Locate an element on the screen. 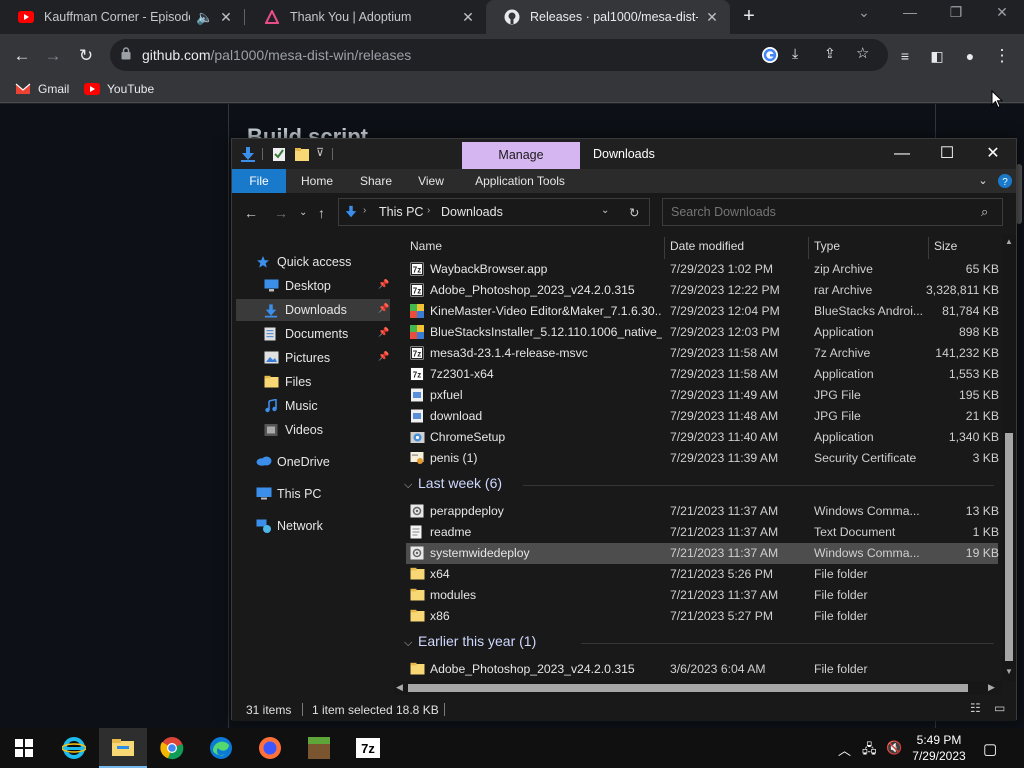 This screenshot has height=768, width=1024. nav-item-pictures: Pictures 📌 is located at coordinates (313, 358).